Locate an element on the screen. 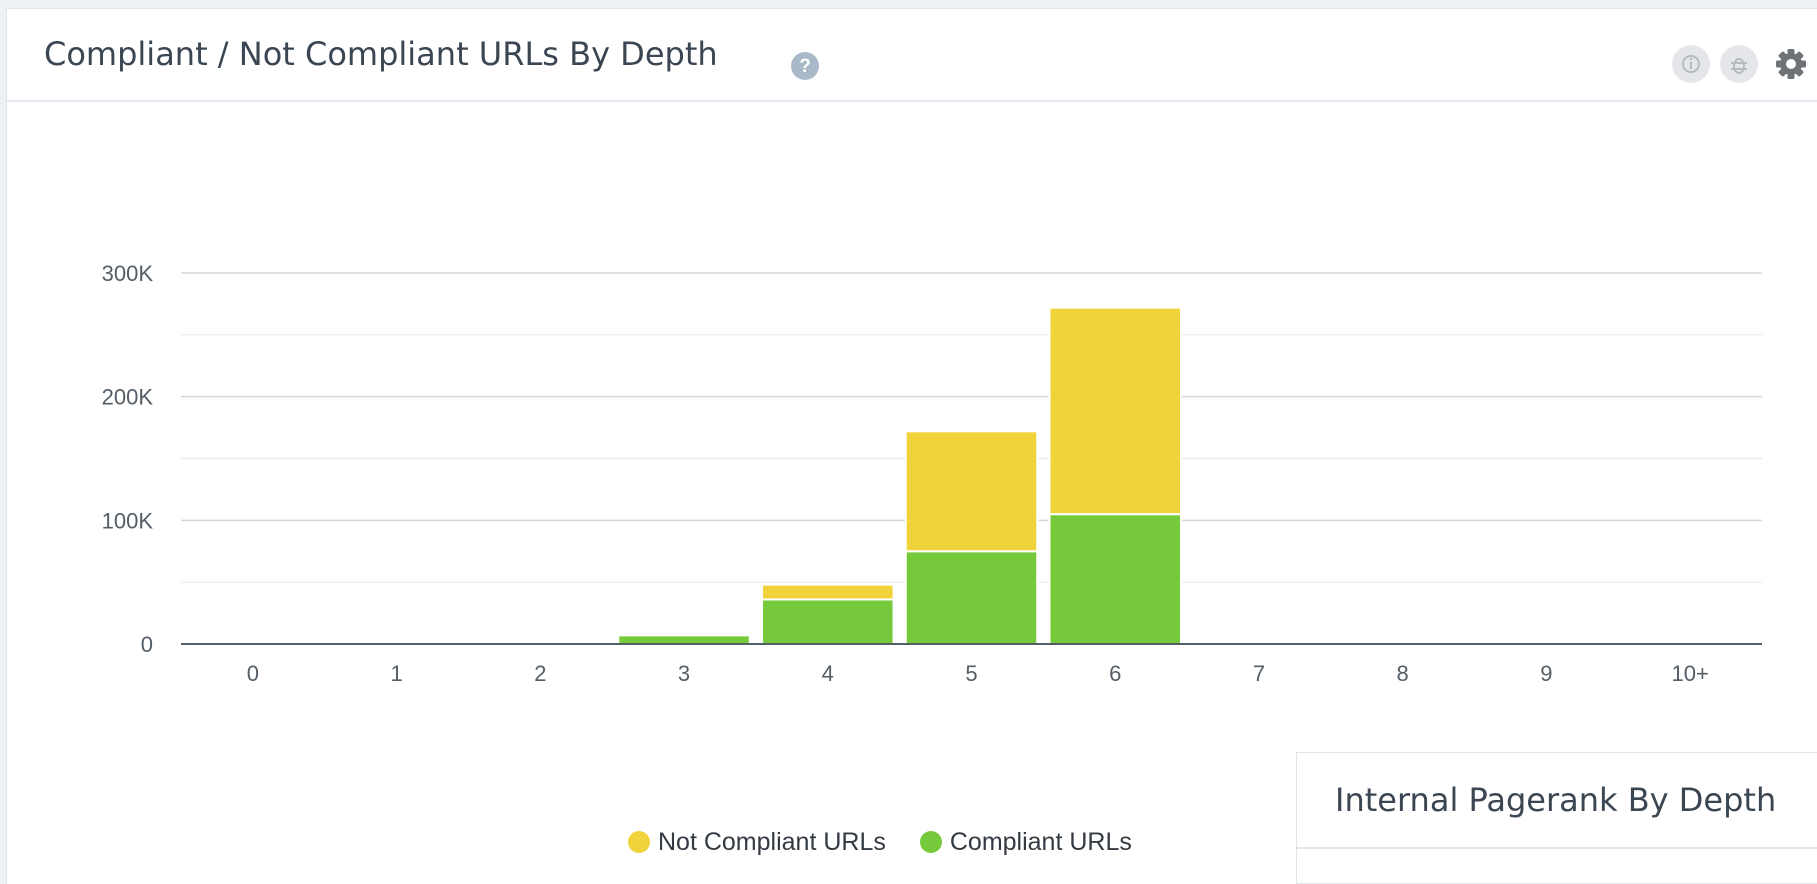 This screenshot has height=884, width=1817. y-tick-label: 100K is located at coordinates (128, 520).